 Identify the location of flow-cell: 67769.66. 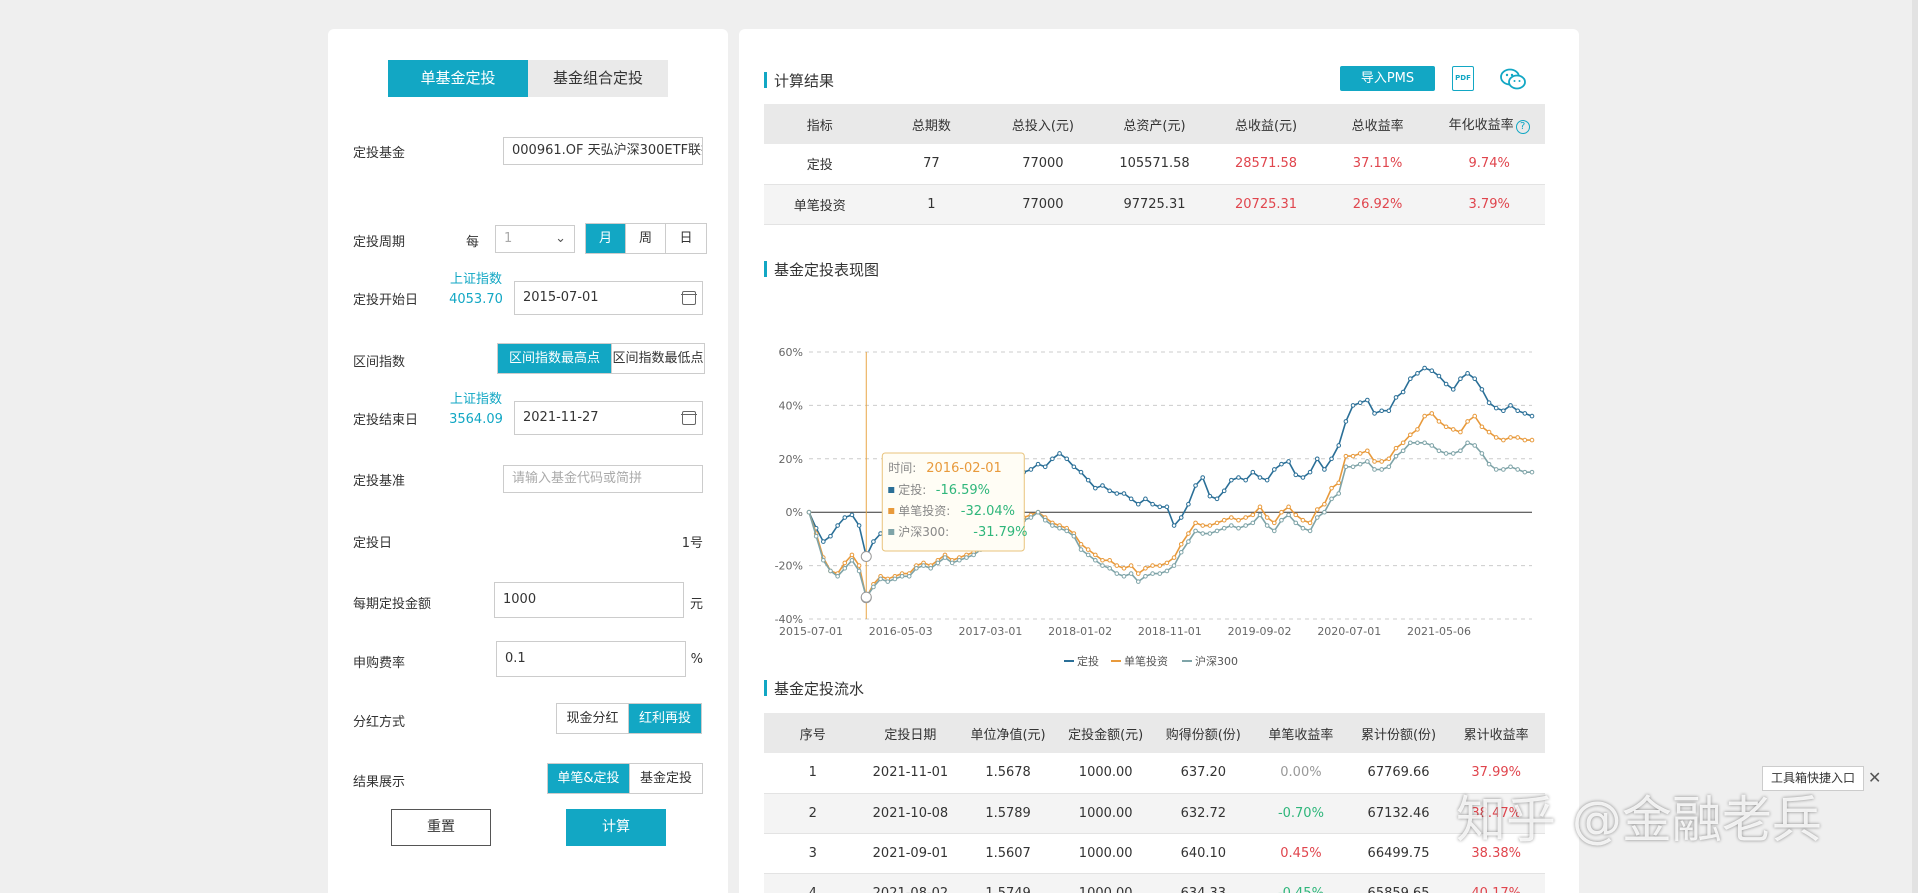
(1398, 773).